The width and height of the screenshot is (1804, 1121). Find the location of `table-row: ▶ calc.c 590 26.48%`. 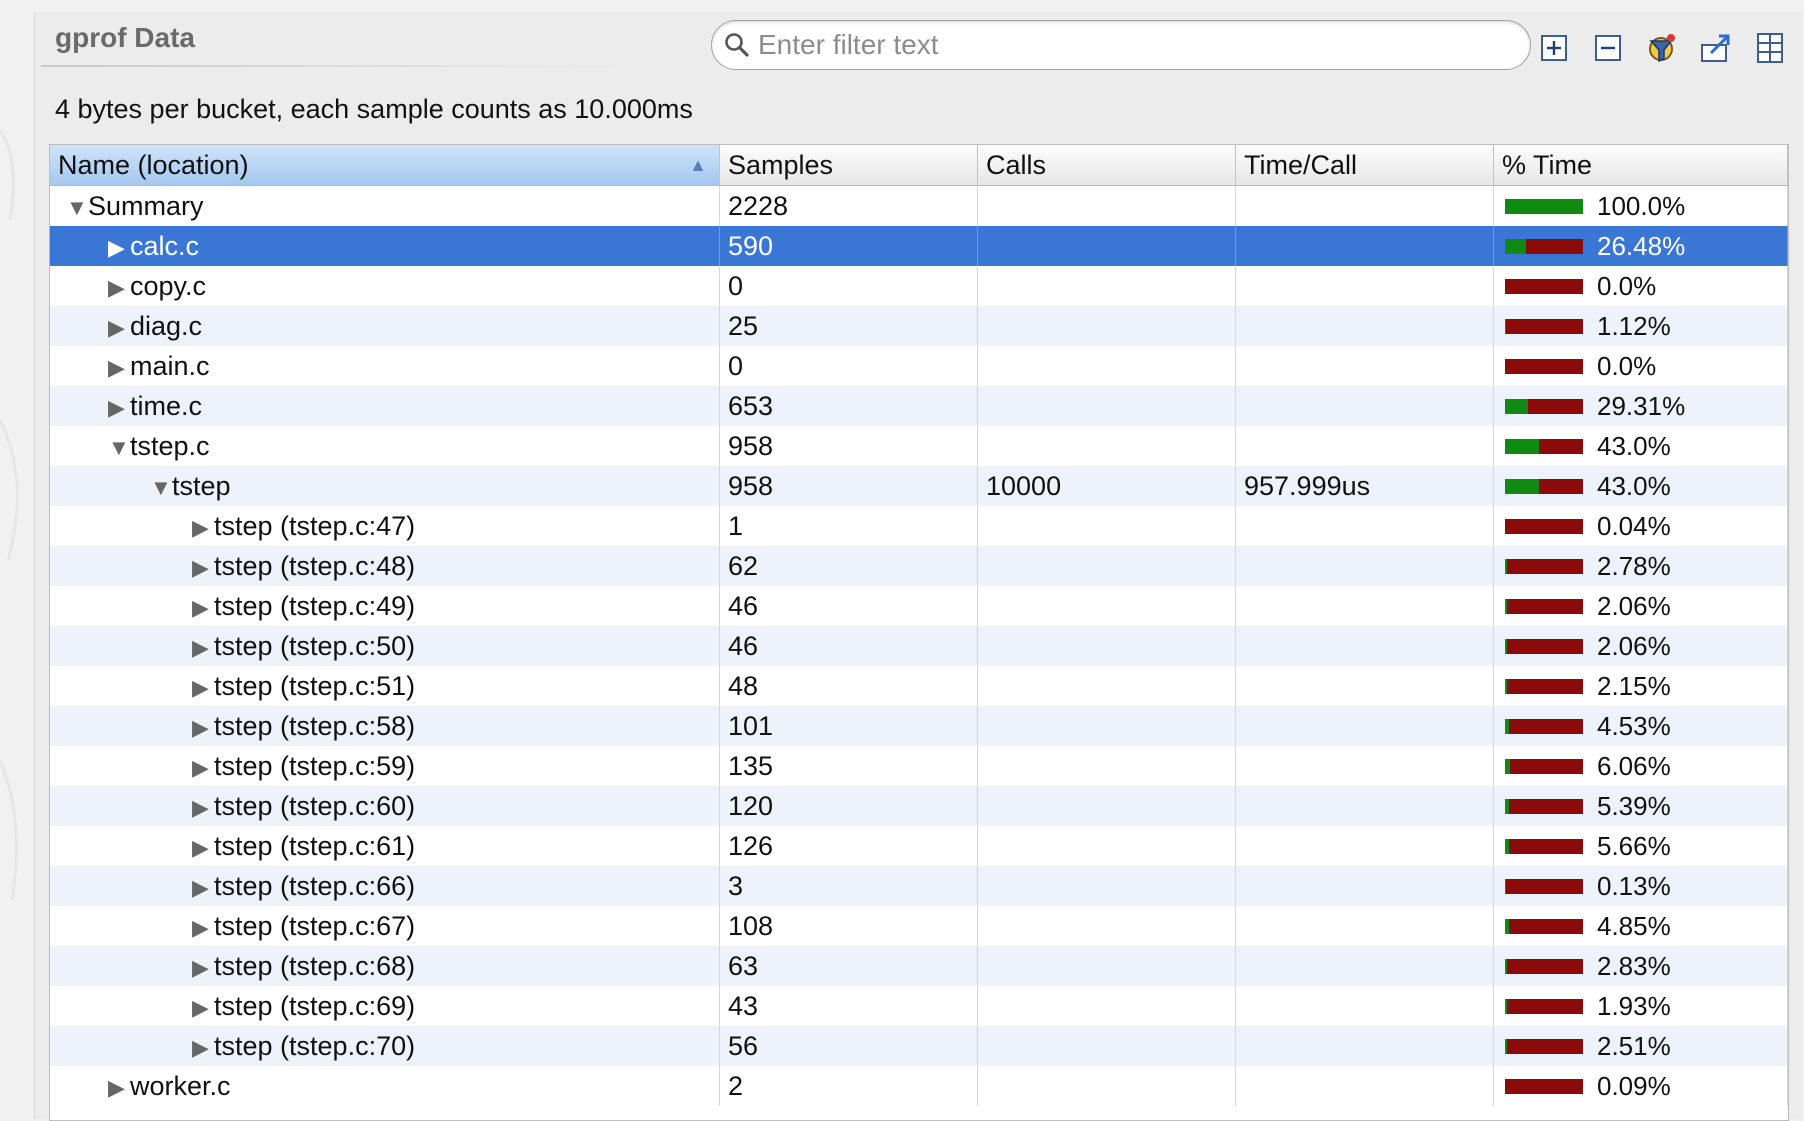

table-row: ▶ calc.c 590 26.48% is located at coordinates (919, 246).